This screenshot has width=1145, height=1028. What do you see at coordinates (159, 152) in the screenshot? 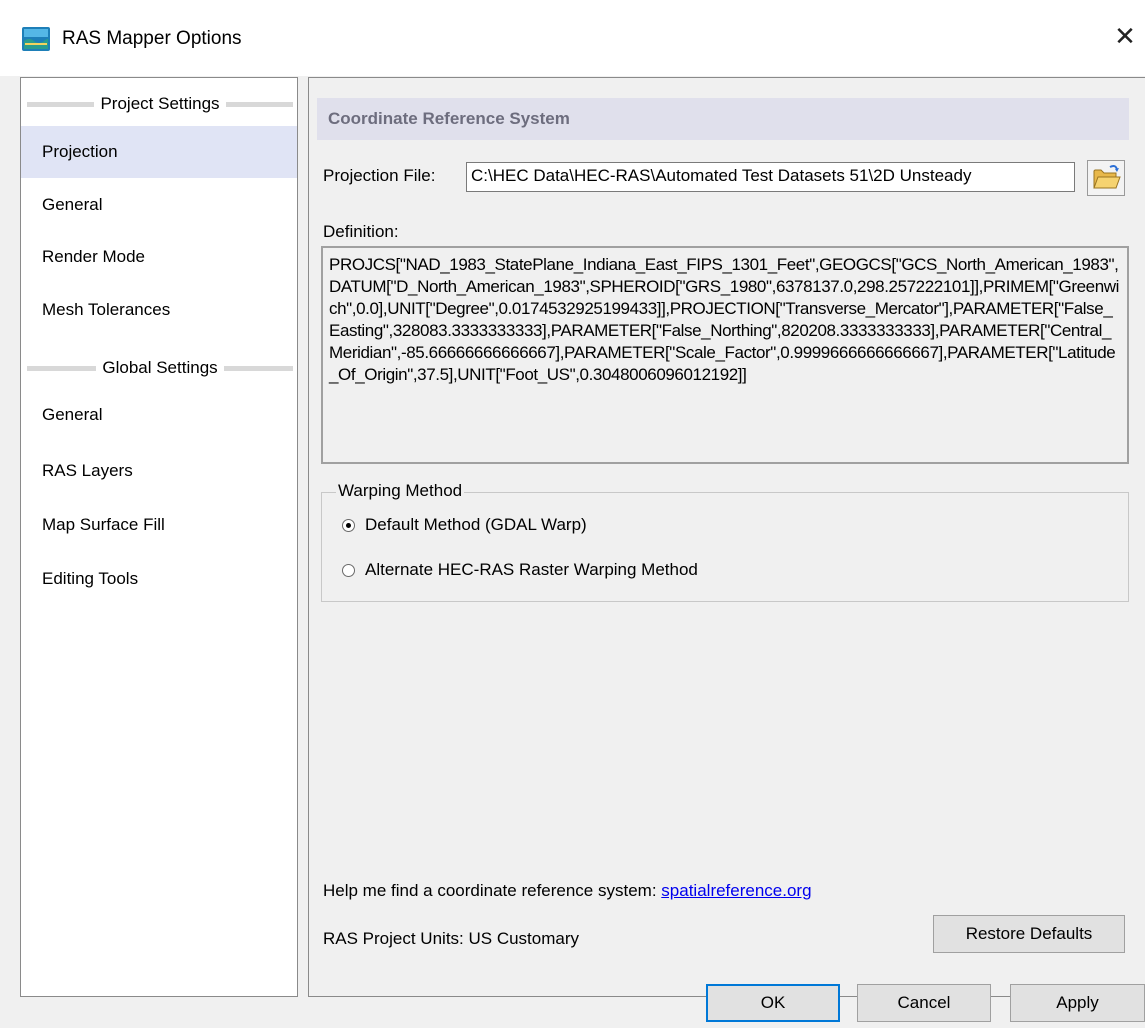
I see `nav-item-projection: Projection` at bounding box center [159, 152].